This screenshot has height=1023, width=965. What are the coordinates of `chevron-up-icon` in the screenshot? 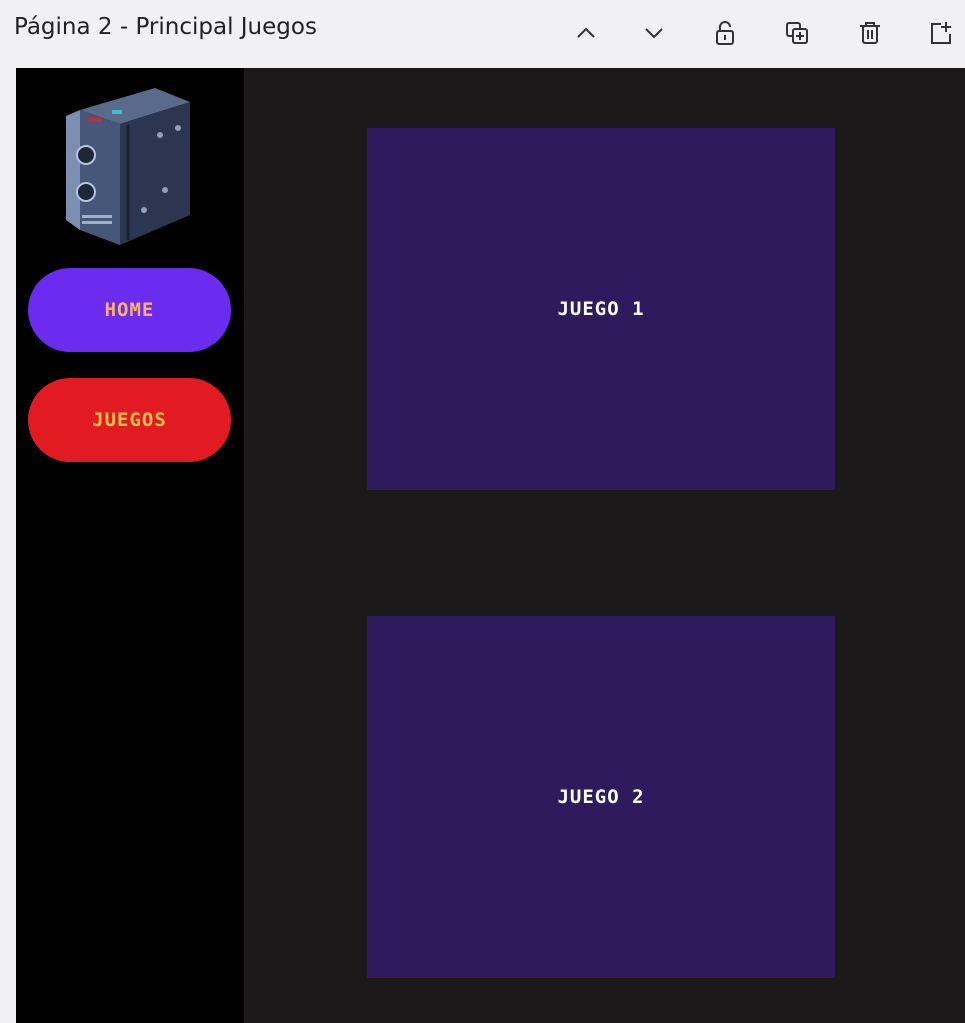 It's located at (586, 32).